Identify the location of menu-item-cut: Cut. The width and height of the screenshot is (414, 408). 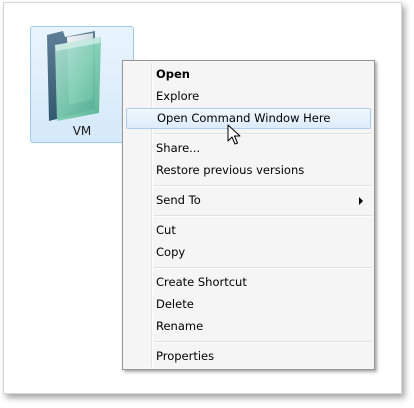
(248, 230).